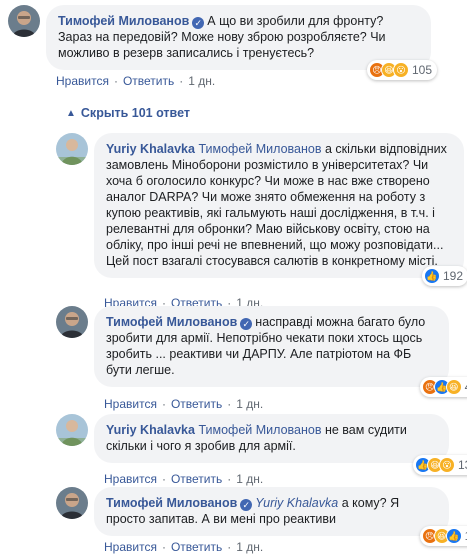  What do you see at coordinates (135, 113) in the screenshot?
I see `hide-replies-label: Скрыть 101 ответ` at bounding box center [135, 113].